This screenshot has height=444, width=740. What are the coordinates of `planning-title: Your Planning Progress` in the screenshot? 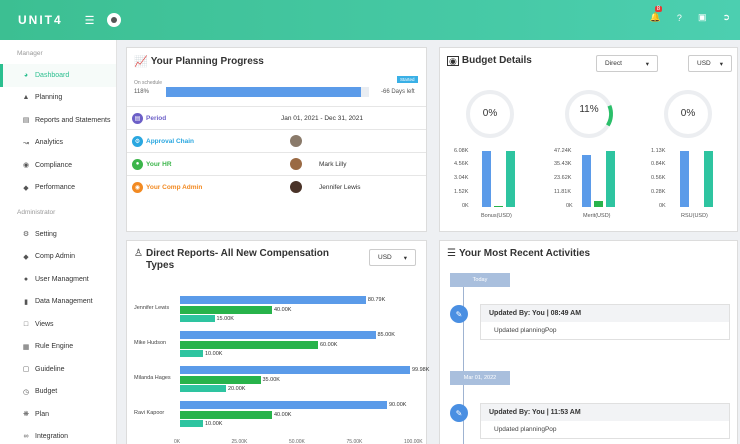 It's located at (207, 61).